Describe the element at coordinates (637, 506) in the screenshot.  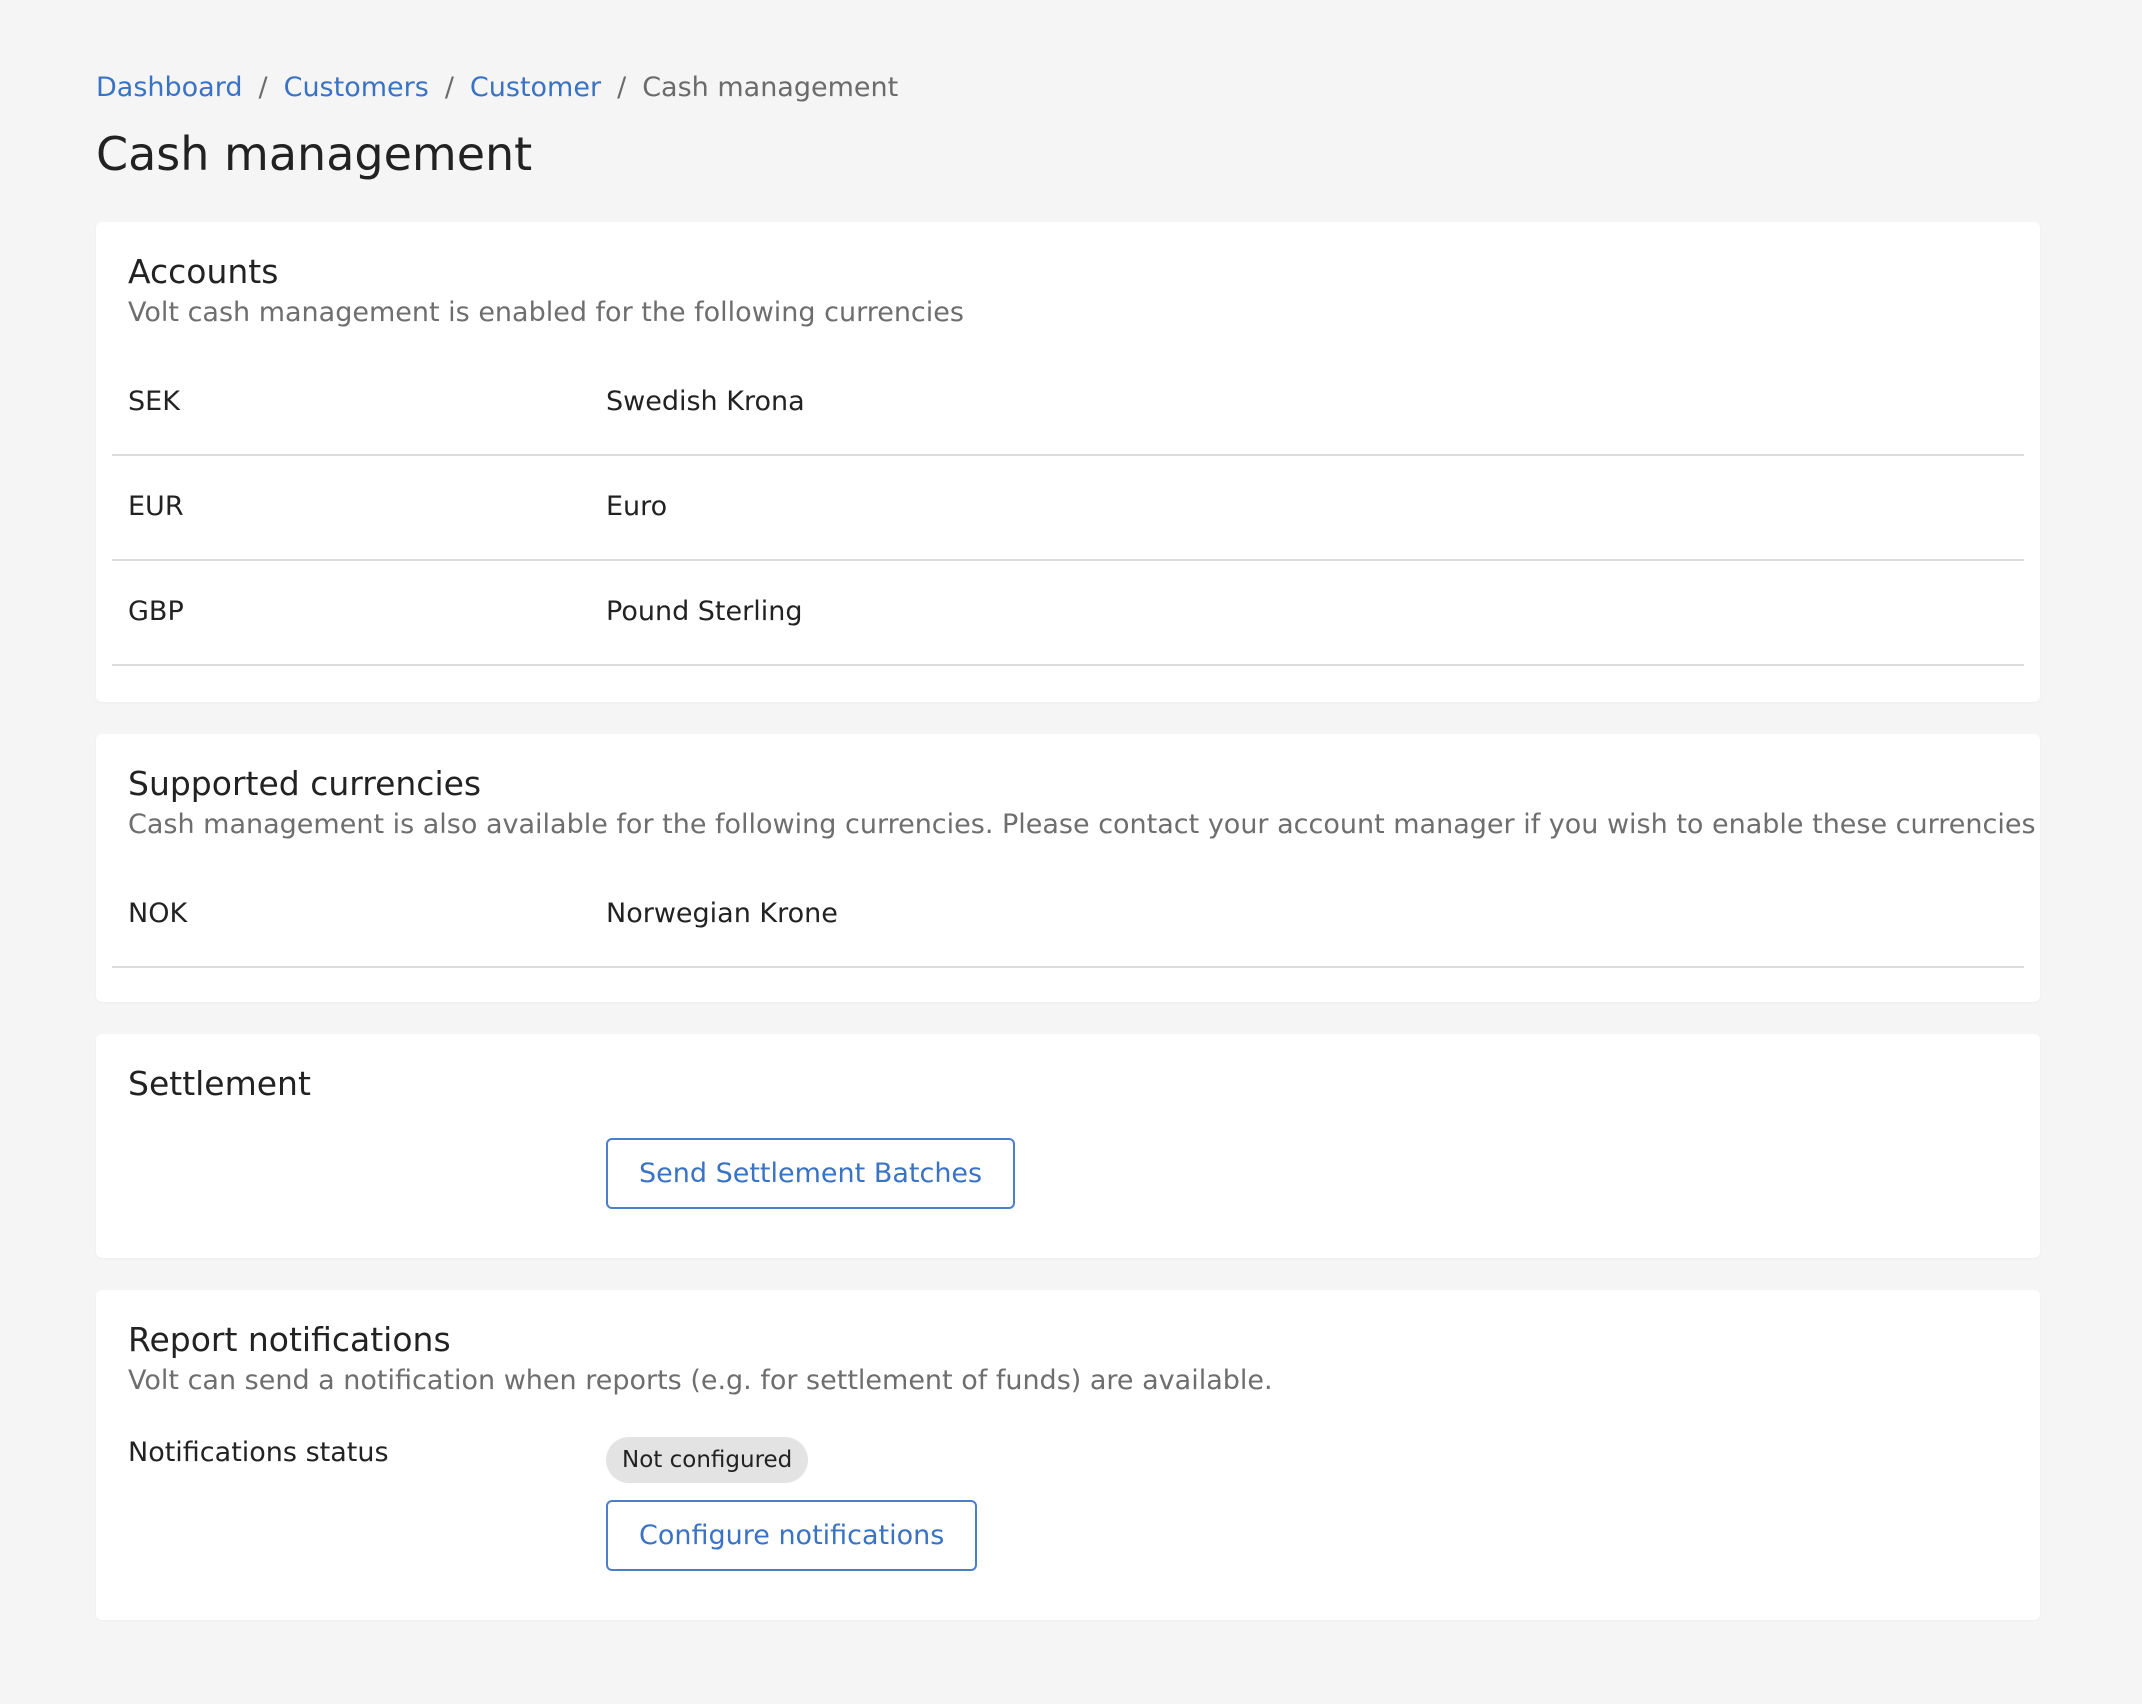
I see `currency-name: Euro` at that location.